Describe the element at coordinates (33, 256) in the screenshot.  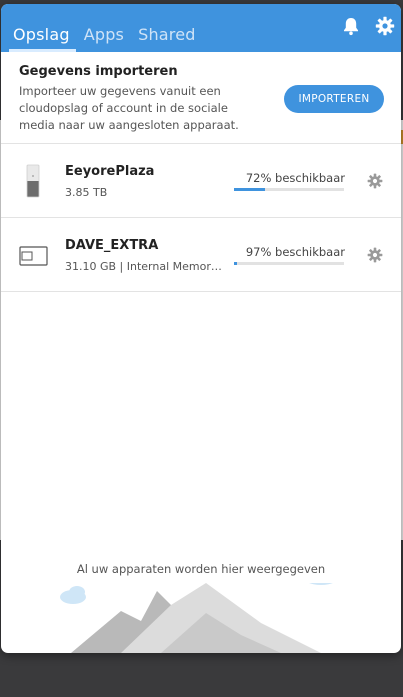
I see `external-drive-icon` at that location.